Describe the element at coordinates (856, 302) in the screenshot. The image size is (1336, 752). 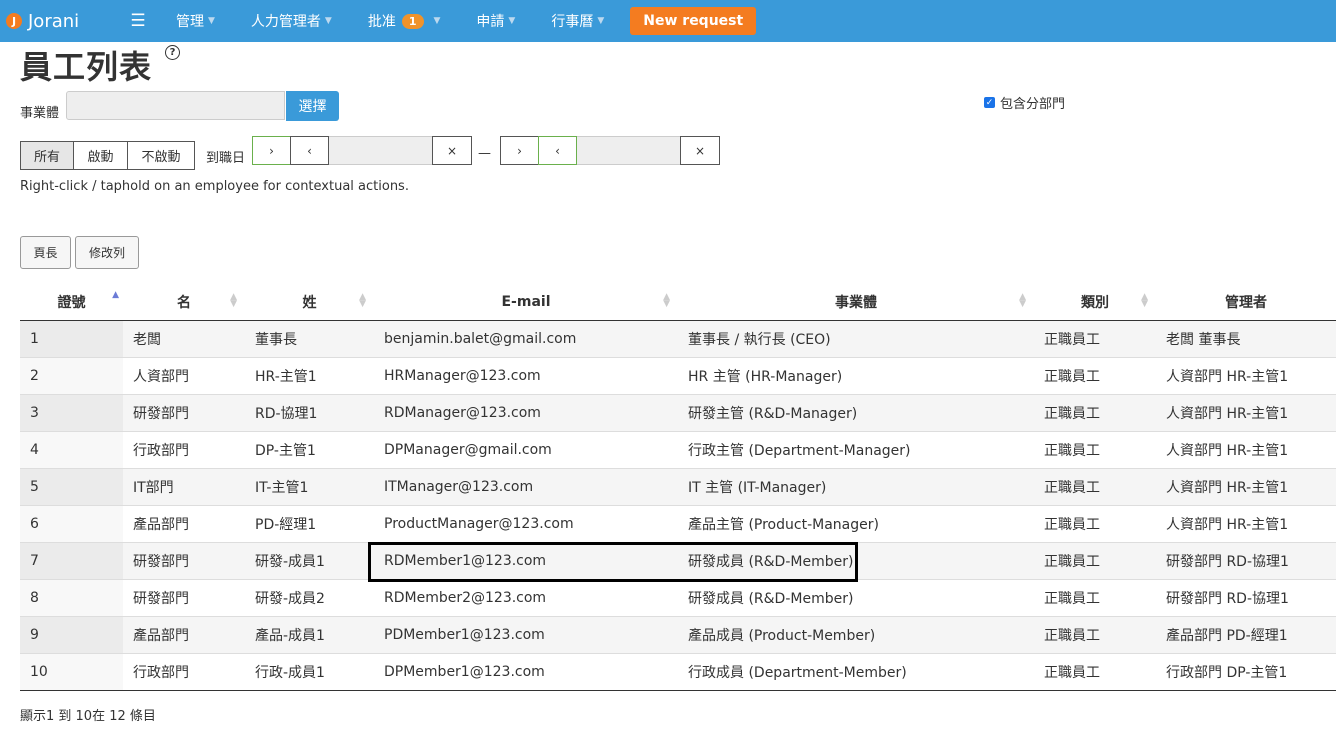
I see `column-header-entity: 事業體 ▲ ▼` at that location.